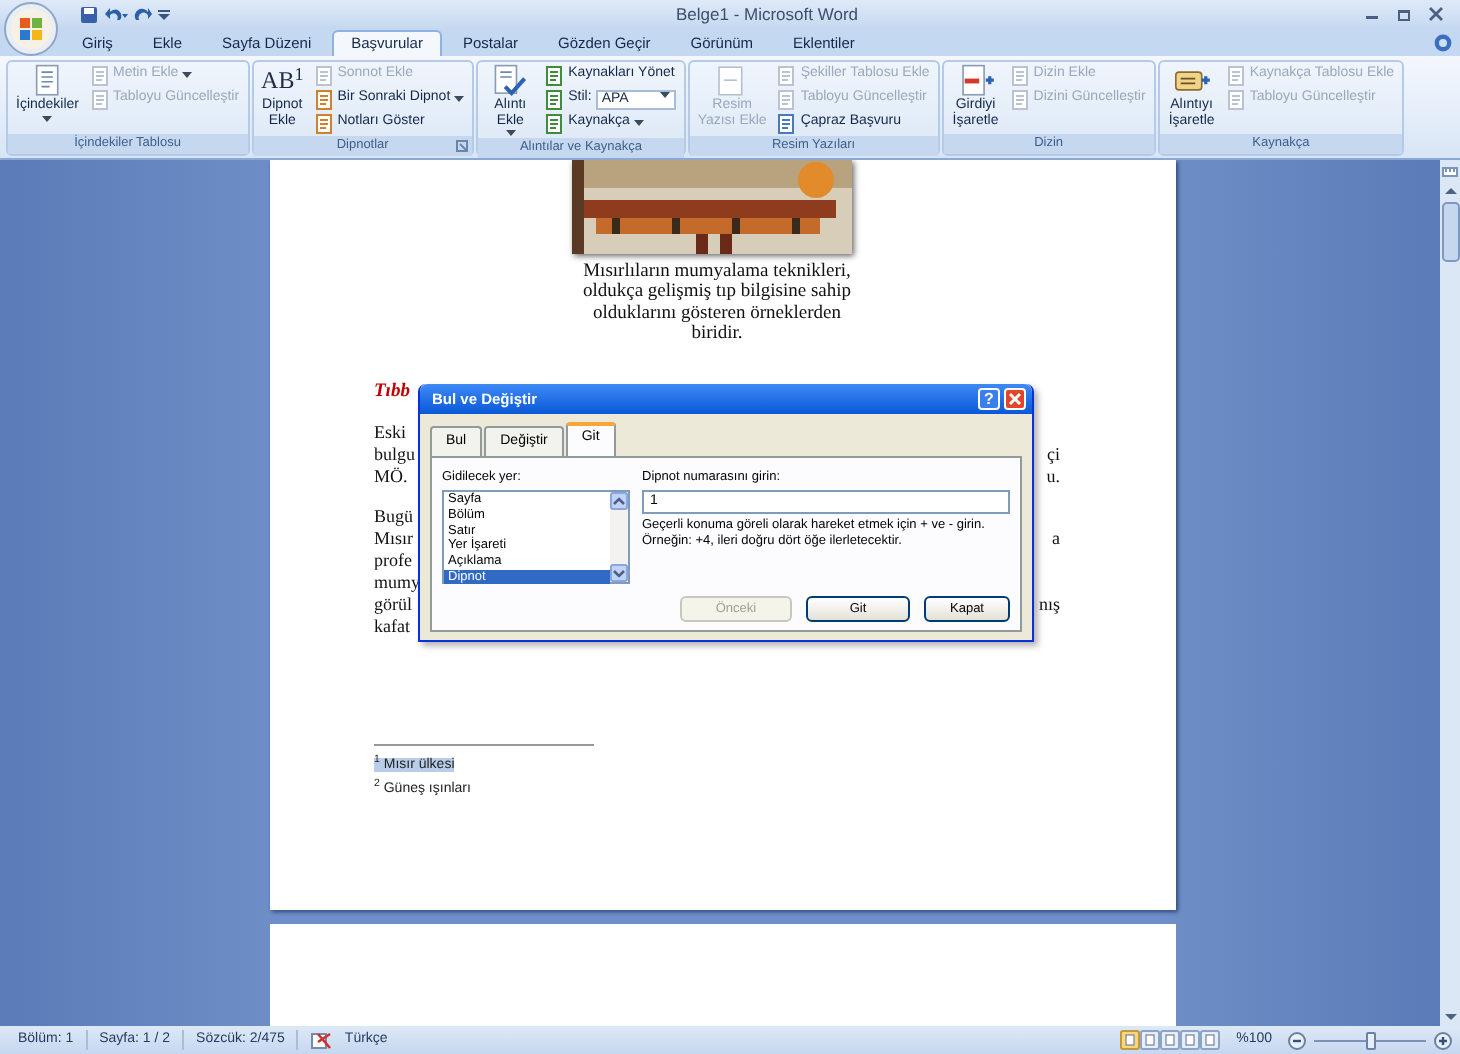 This screenshot has width=1460, height=1054. I want to click on close-button, so click(1015, 399).